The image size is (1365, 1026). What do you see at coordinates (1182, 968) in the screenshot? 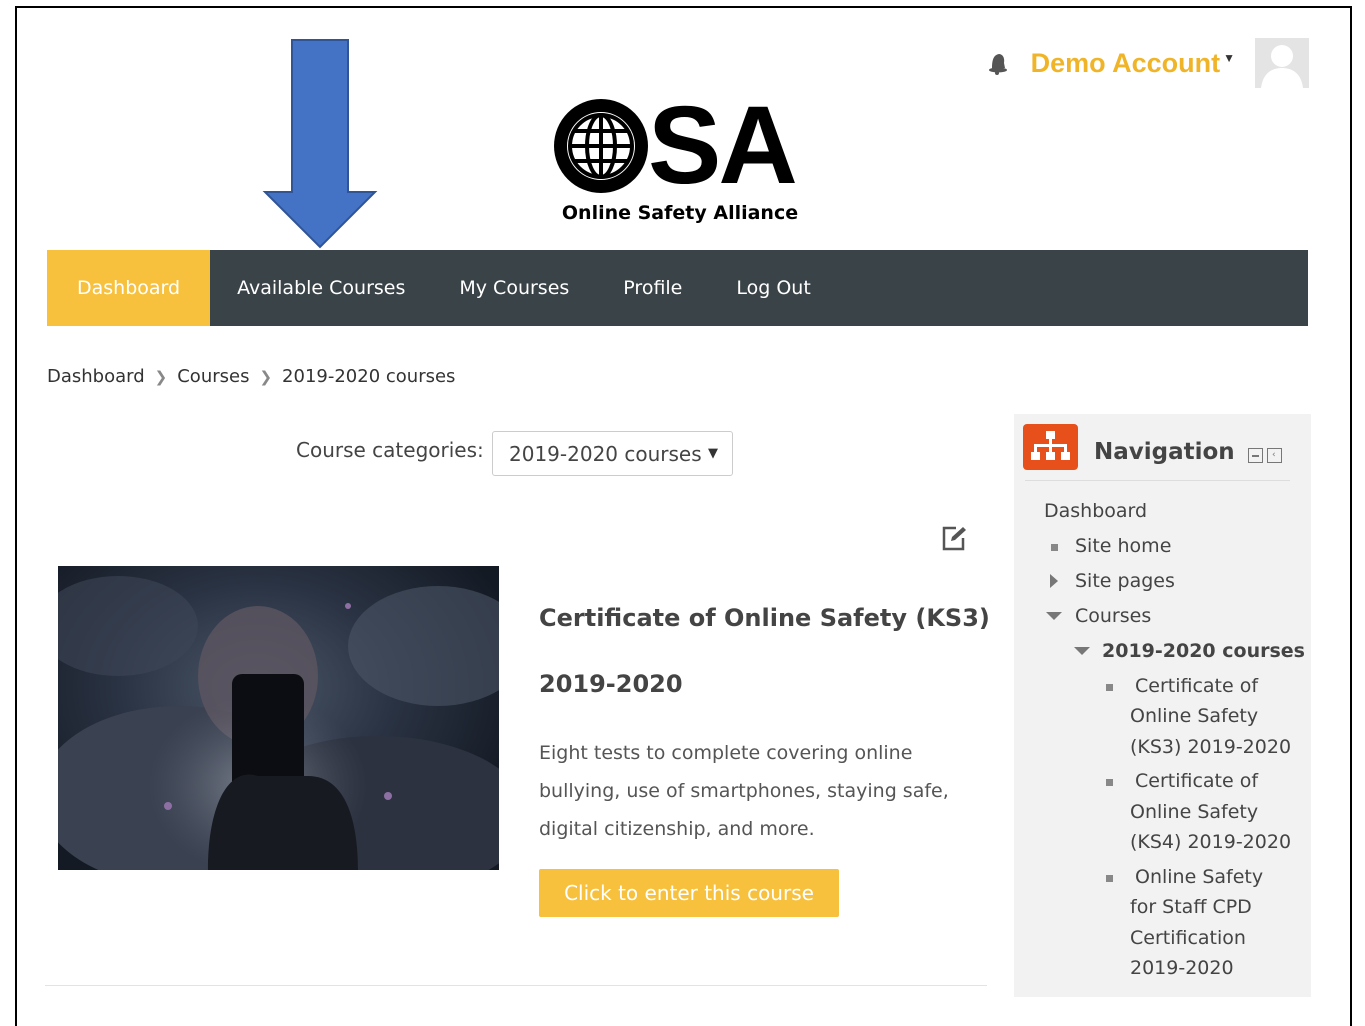
I see `nav-tree-course-staff-line4: 2019-2020` at bounding box center [1182, 968].